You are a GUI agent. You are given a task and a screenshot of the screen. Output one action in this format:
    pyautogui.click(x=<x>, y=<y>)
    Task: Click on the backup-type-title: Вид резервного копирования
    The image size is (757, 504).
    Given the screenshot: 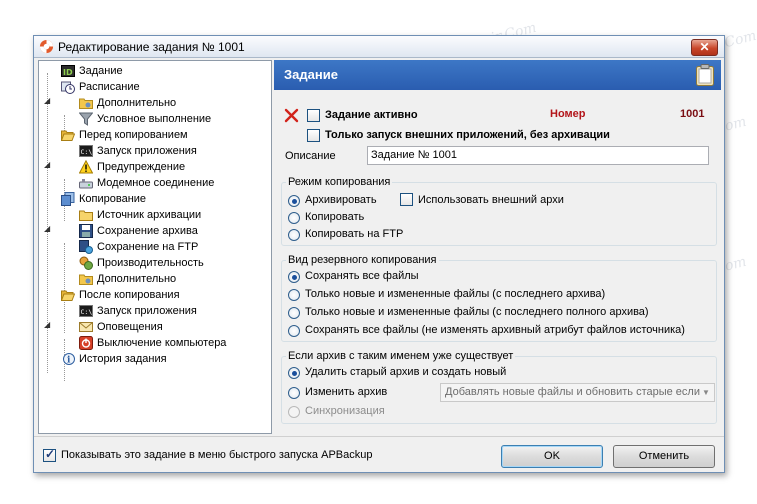 What is the action you would take?
    pyautogui.click(x=362, y=260)
    